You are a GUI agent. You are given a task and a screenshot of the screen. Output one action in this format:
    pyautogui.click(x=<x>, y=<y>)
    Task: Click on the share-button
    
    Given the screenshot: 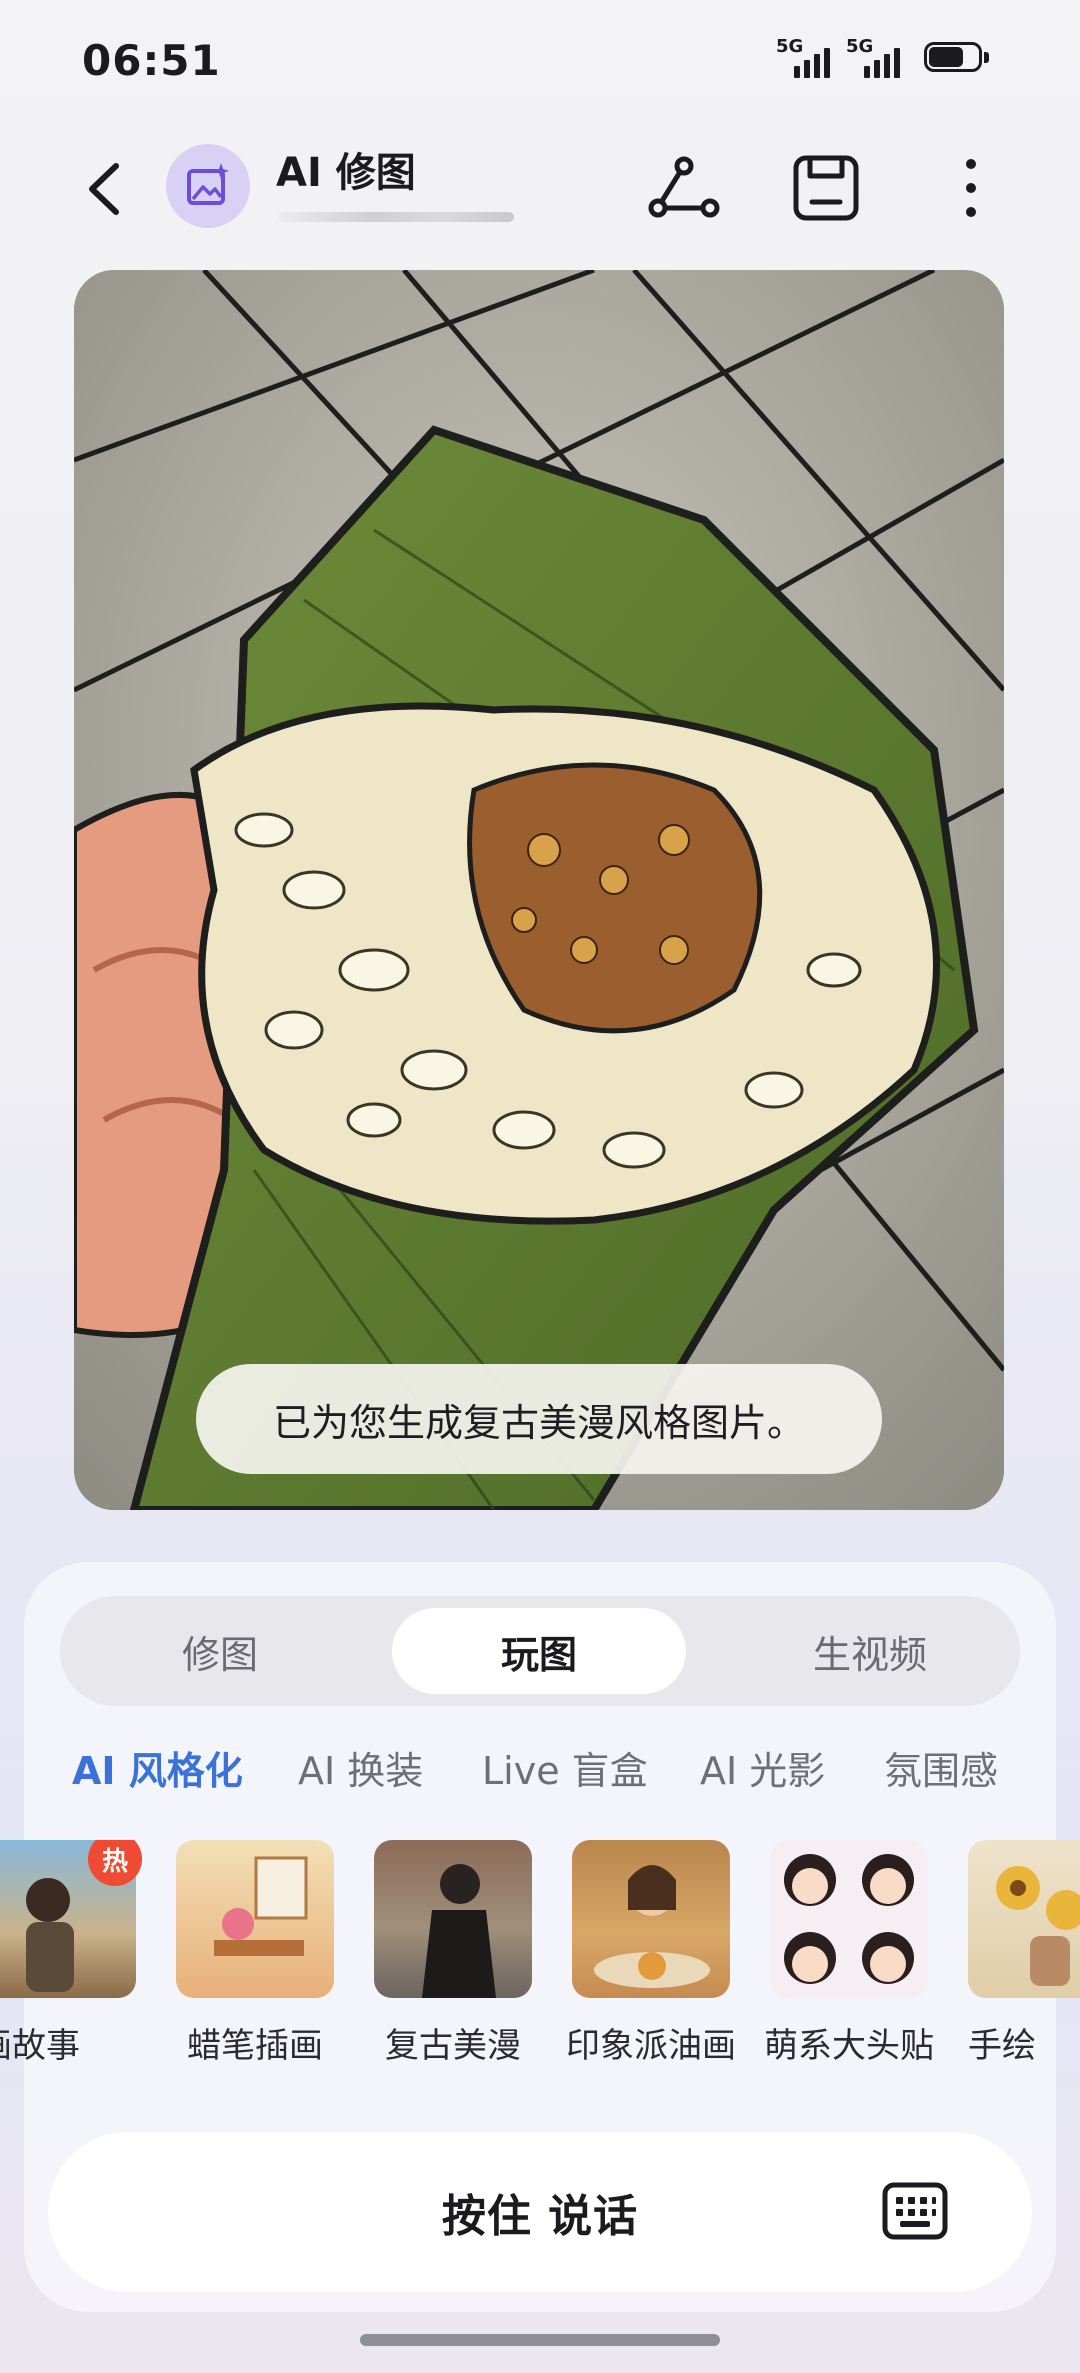 What is the action you would take?
    pyautogui.click(x=684, y=188)
    